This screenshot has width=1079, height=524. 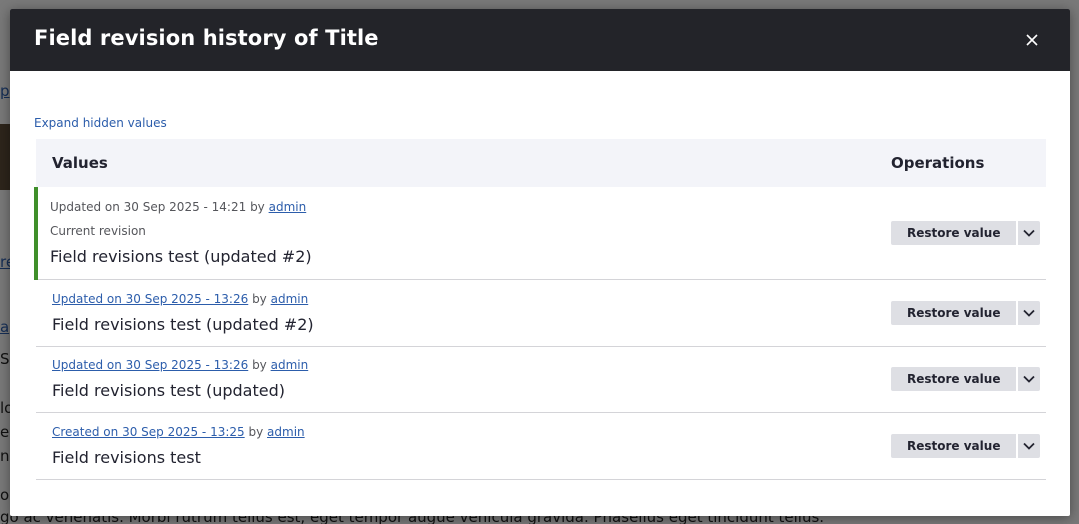 I want to click on close-button, so click(x=1032, y=40).